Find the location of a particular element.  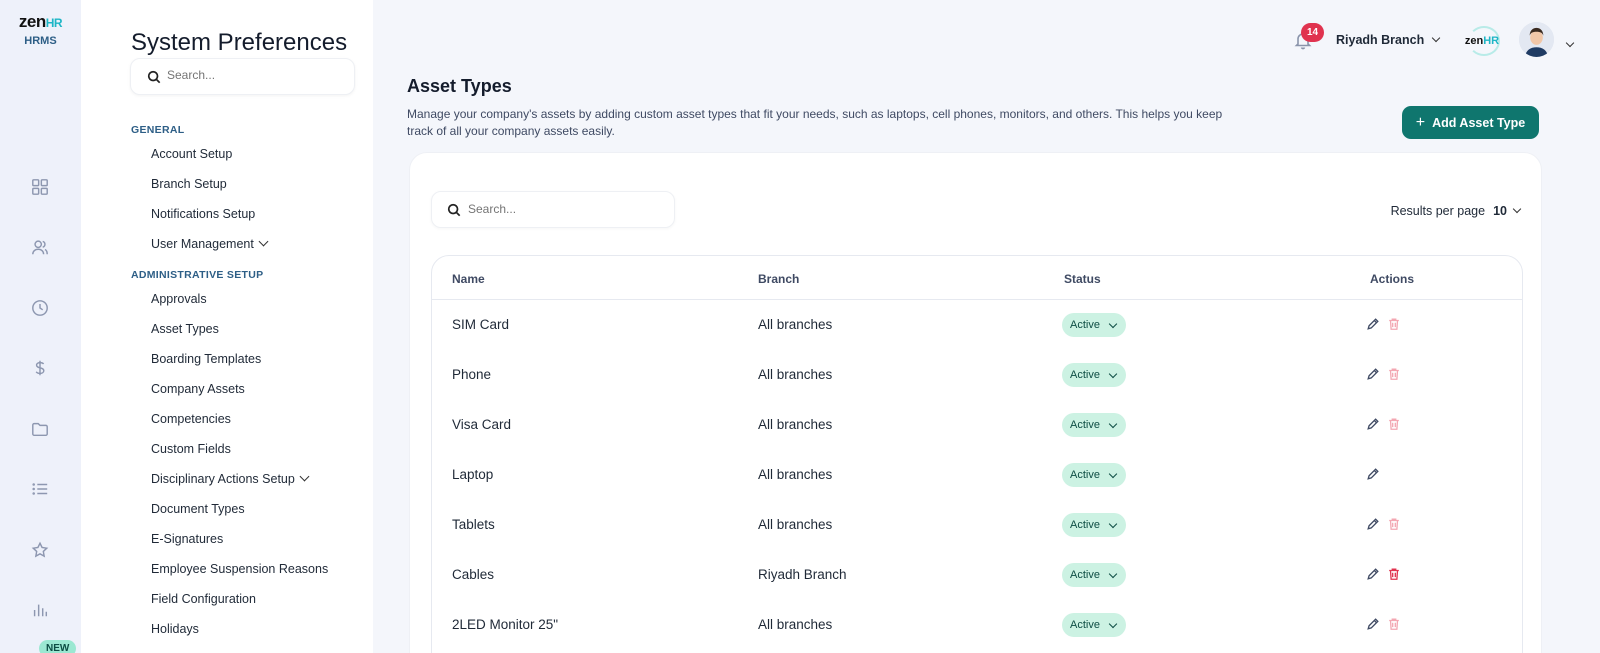

company-logo-text: zen is located at coordinates (1474, 41).